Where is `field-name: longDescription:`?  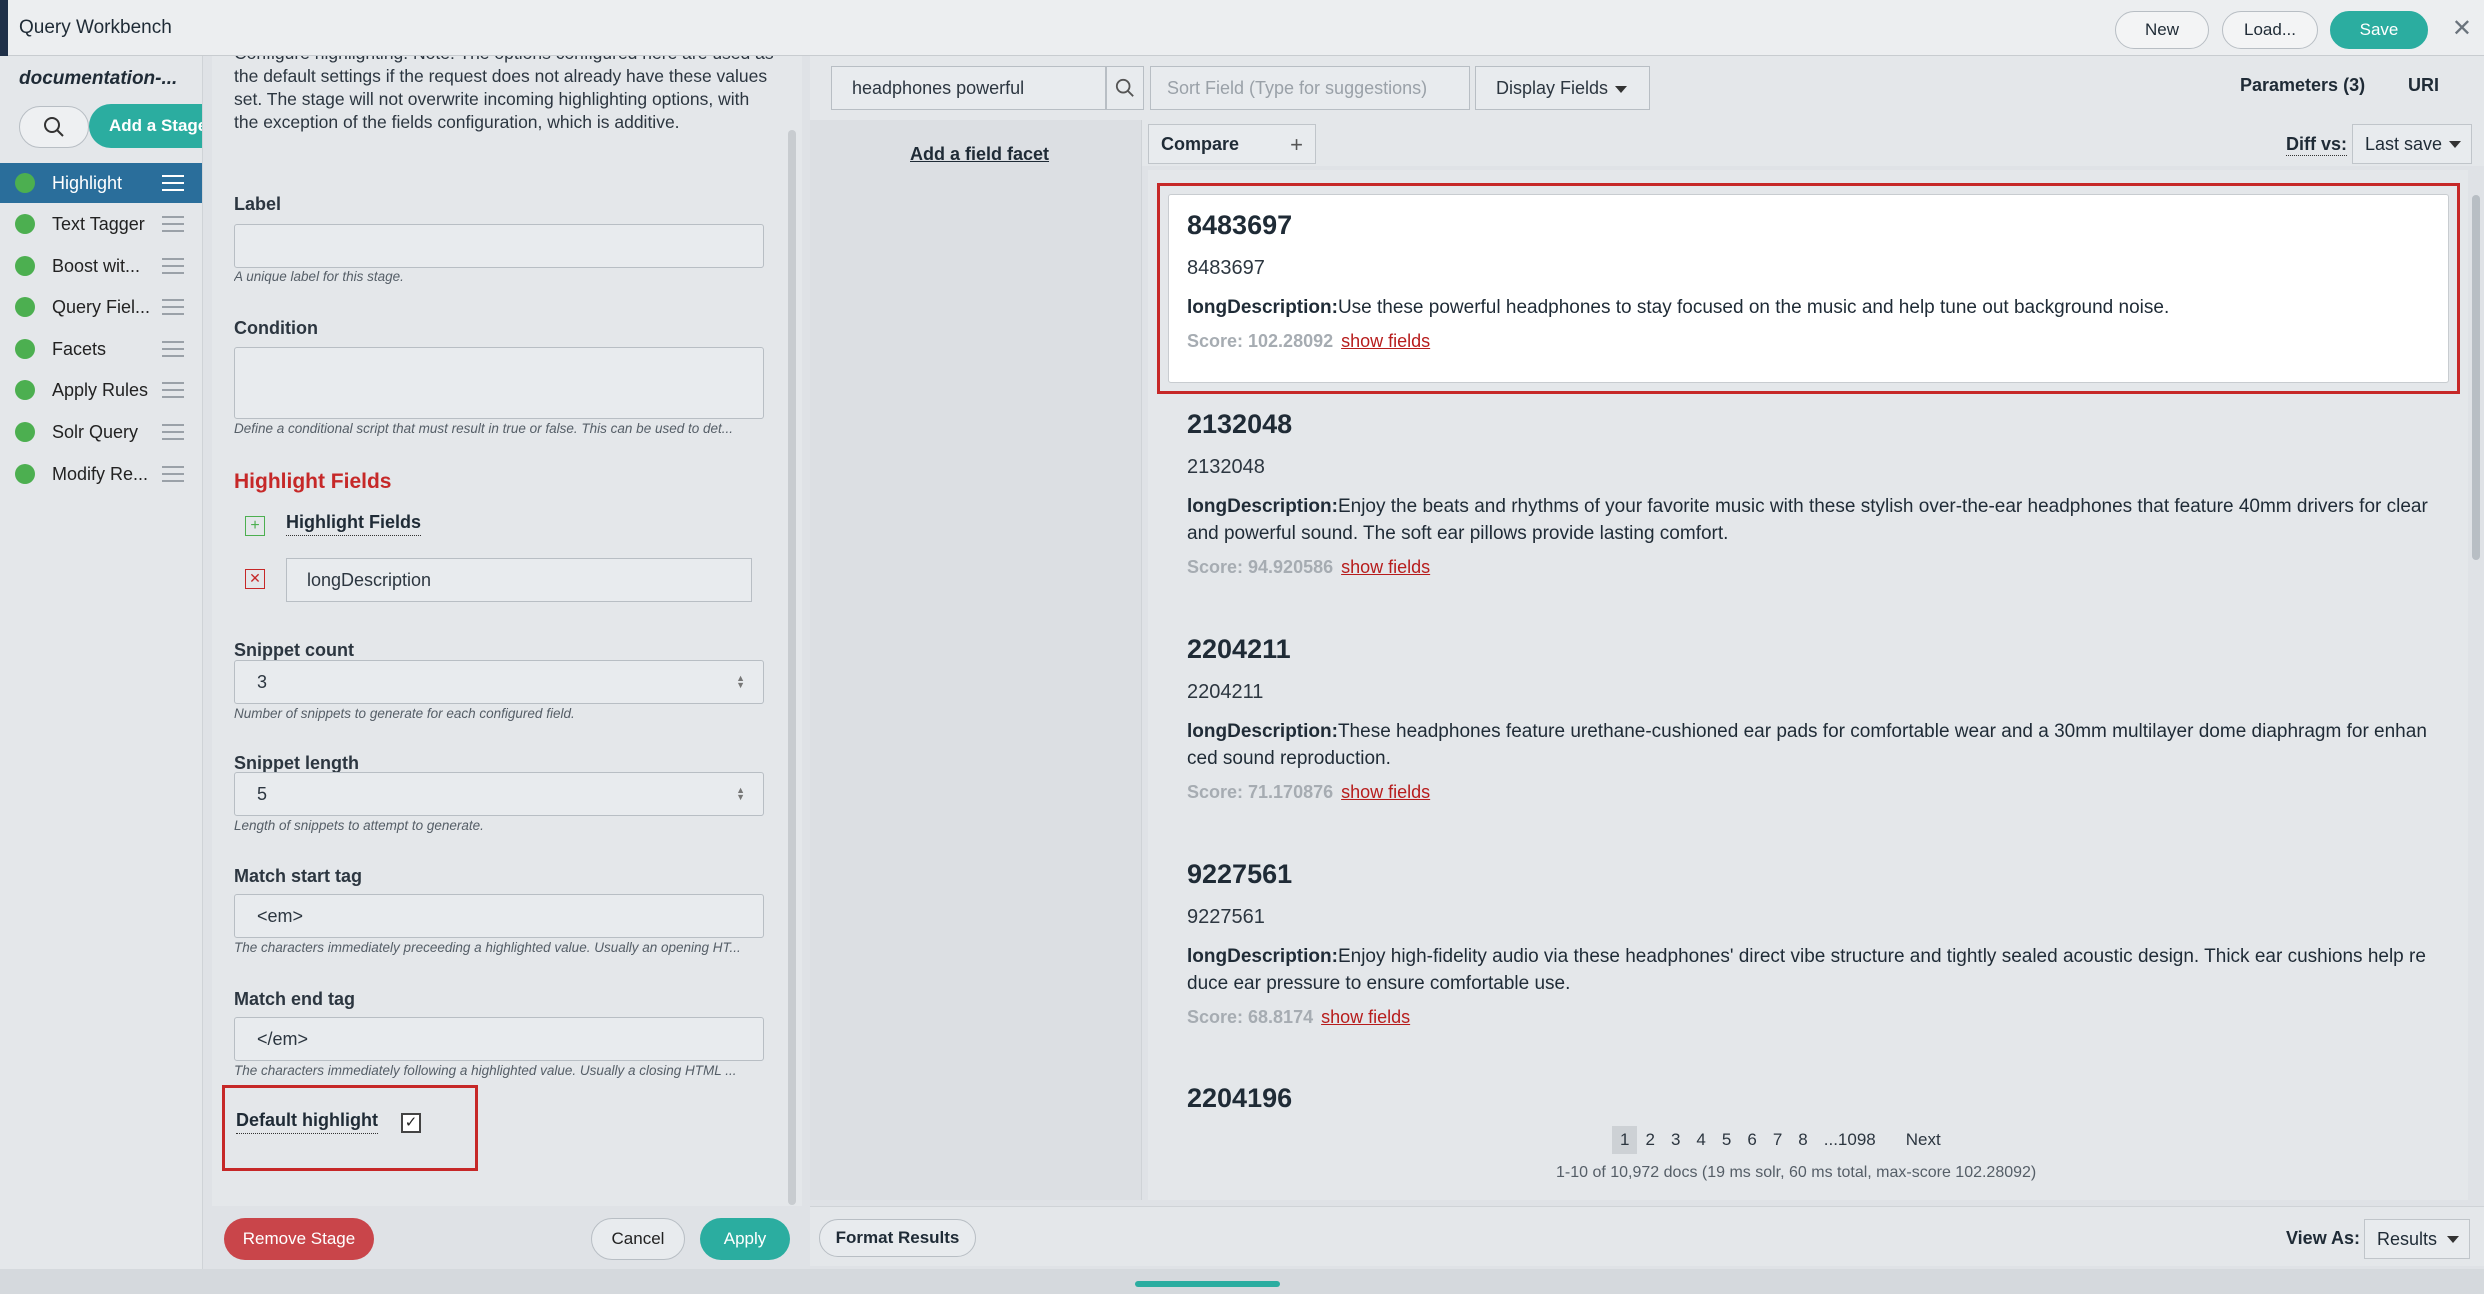 field-name: longDescription: is located at coordinates (1262, 506).